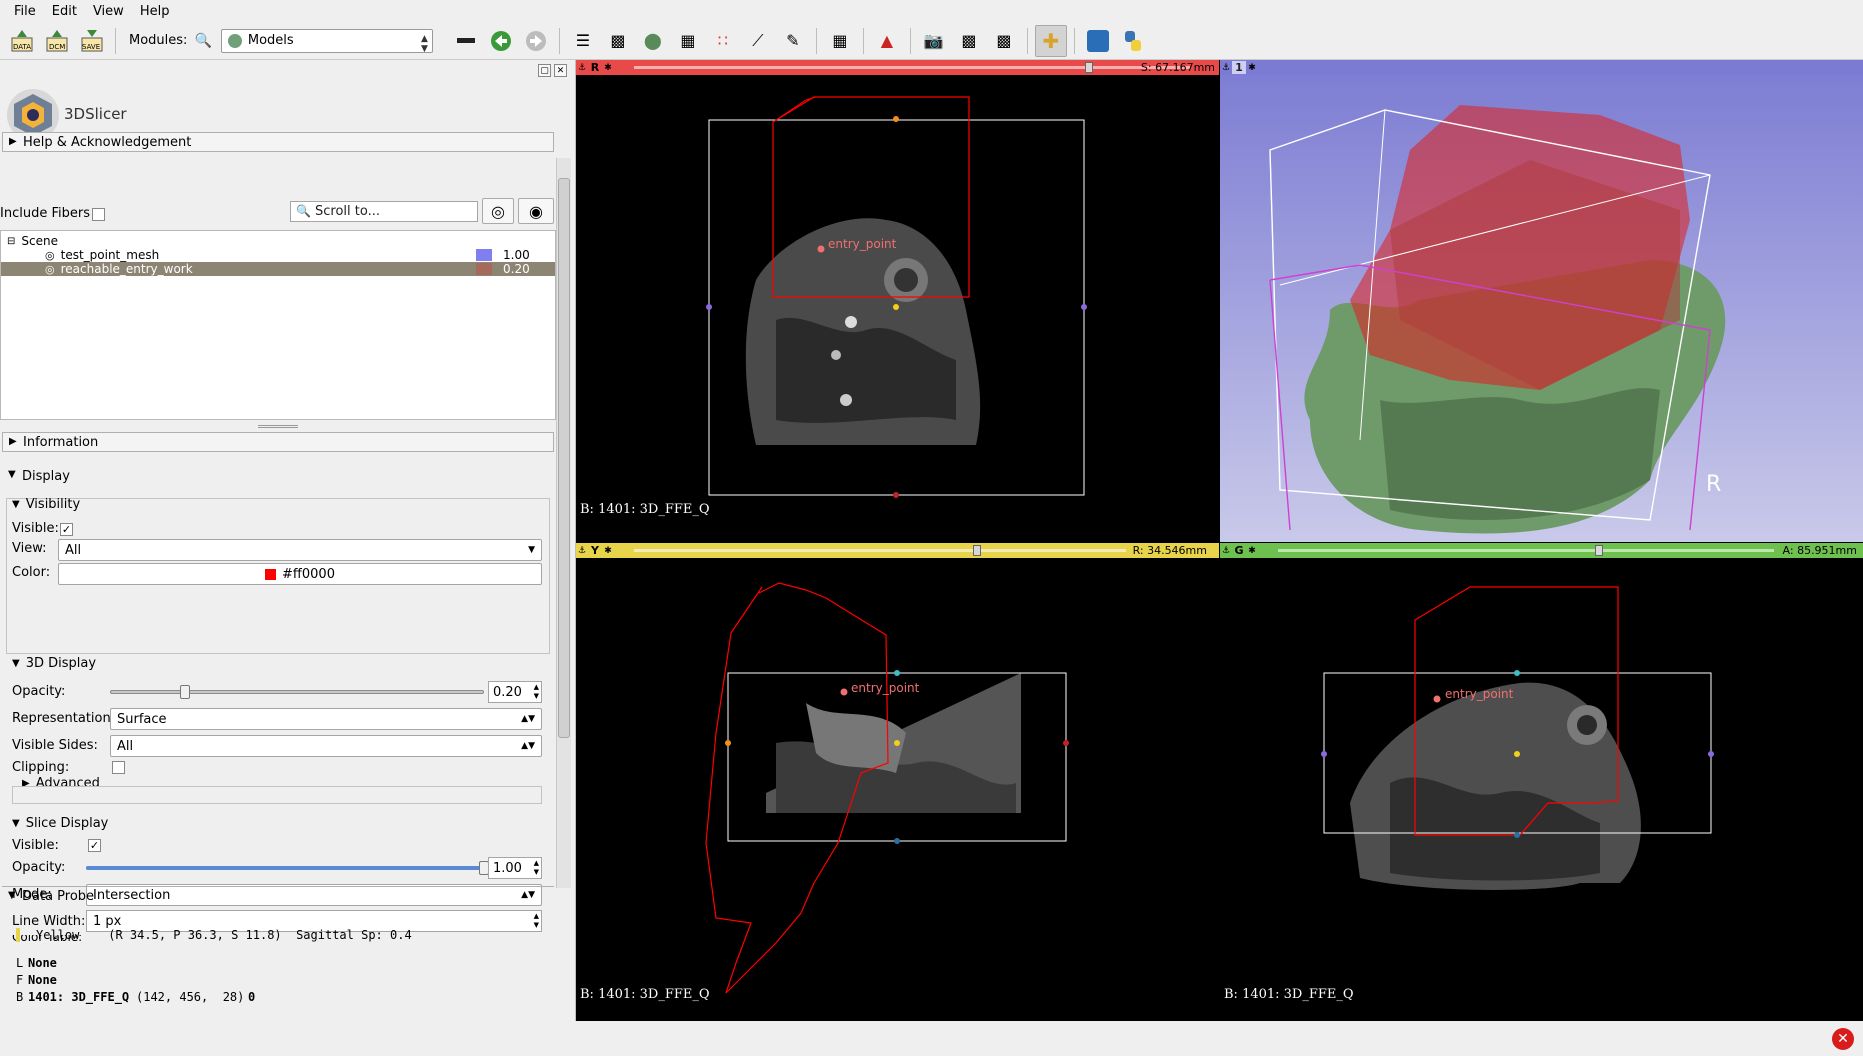 This screenshot has width=1863, height=1056. Describe the element at coordinates (969, 41) in the screenshot. I see `scene-view-button: ▩` at that location.